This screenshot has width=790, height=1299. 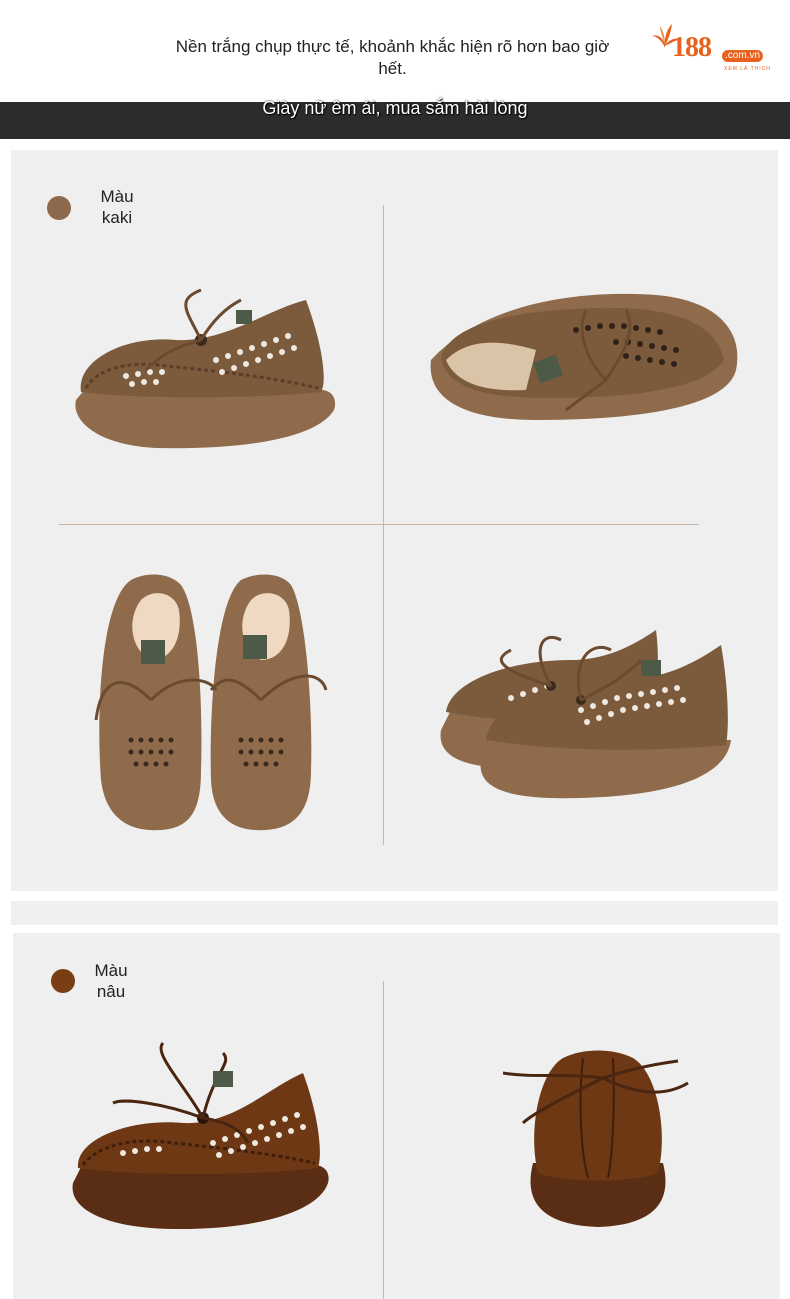 I want to click on brown-color-swatch, so click(x=63, y=981).